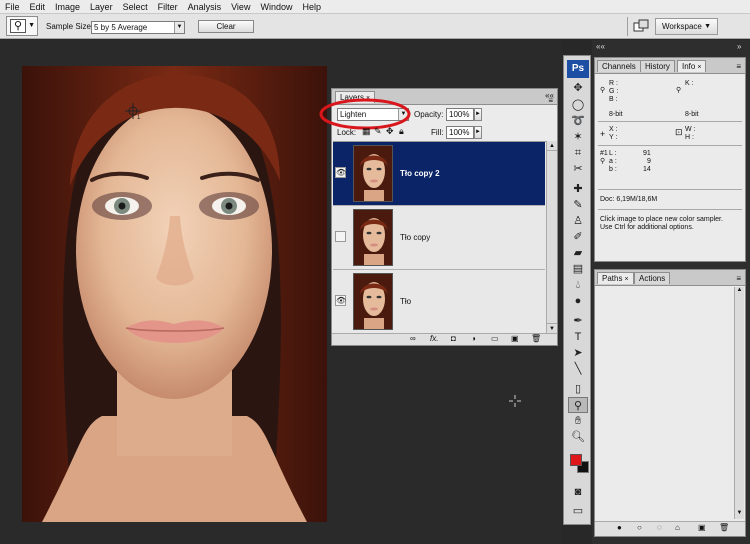 Image resolution: width=750 pixels, height=544 pixels. Describe the element at coordinates (405, 301) in the screenshot. I see `layer-name: Tło` at that location.